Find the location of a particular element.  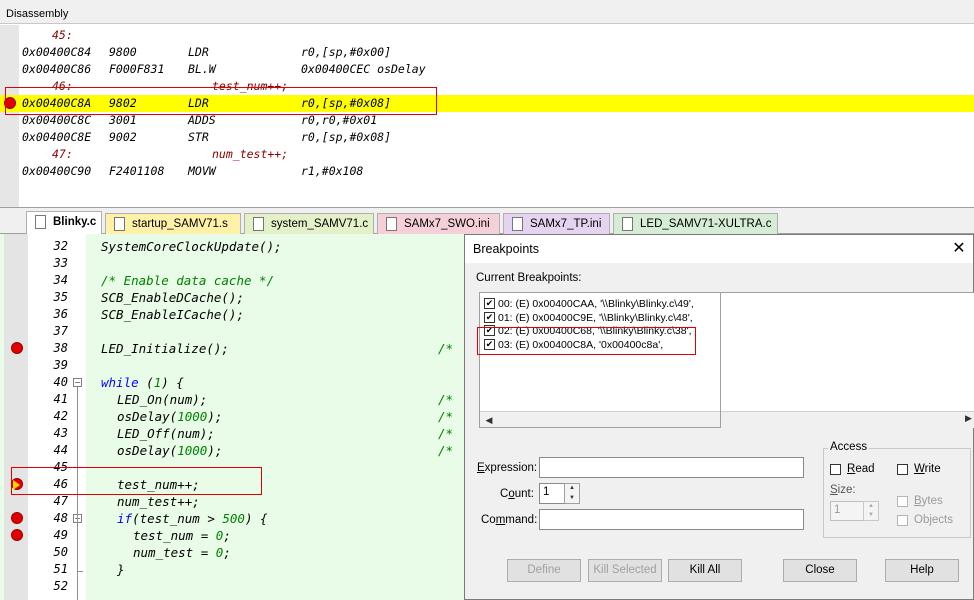

line-number: 33 is located at coordinates (60, 263).